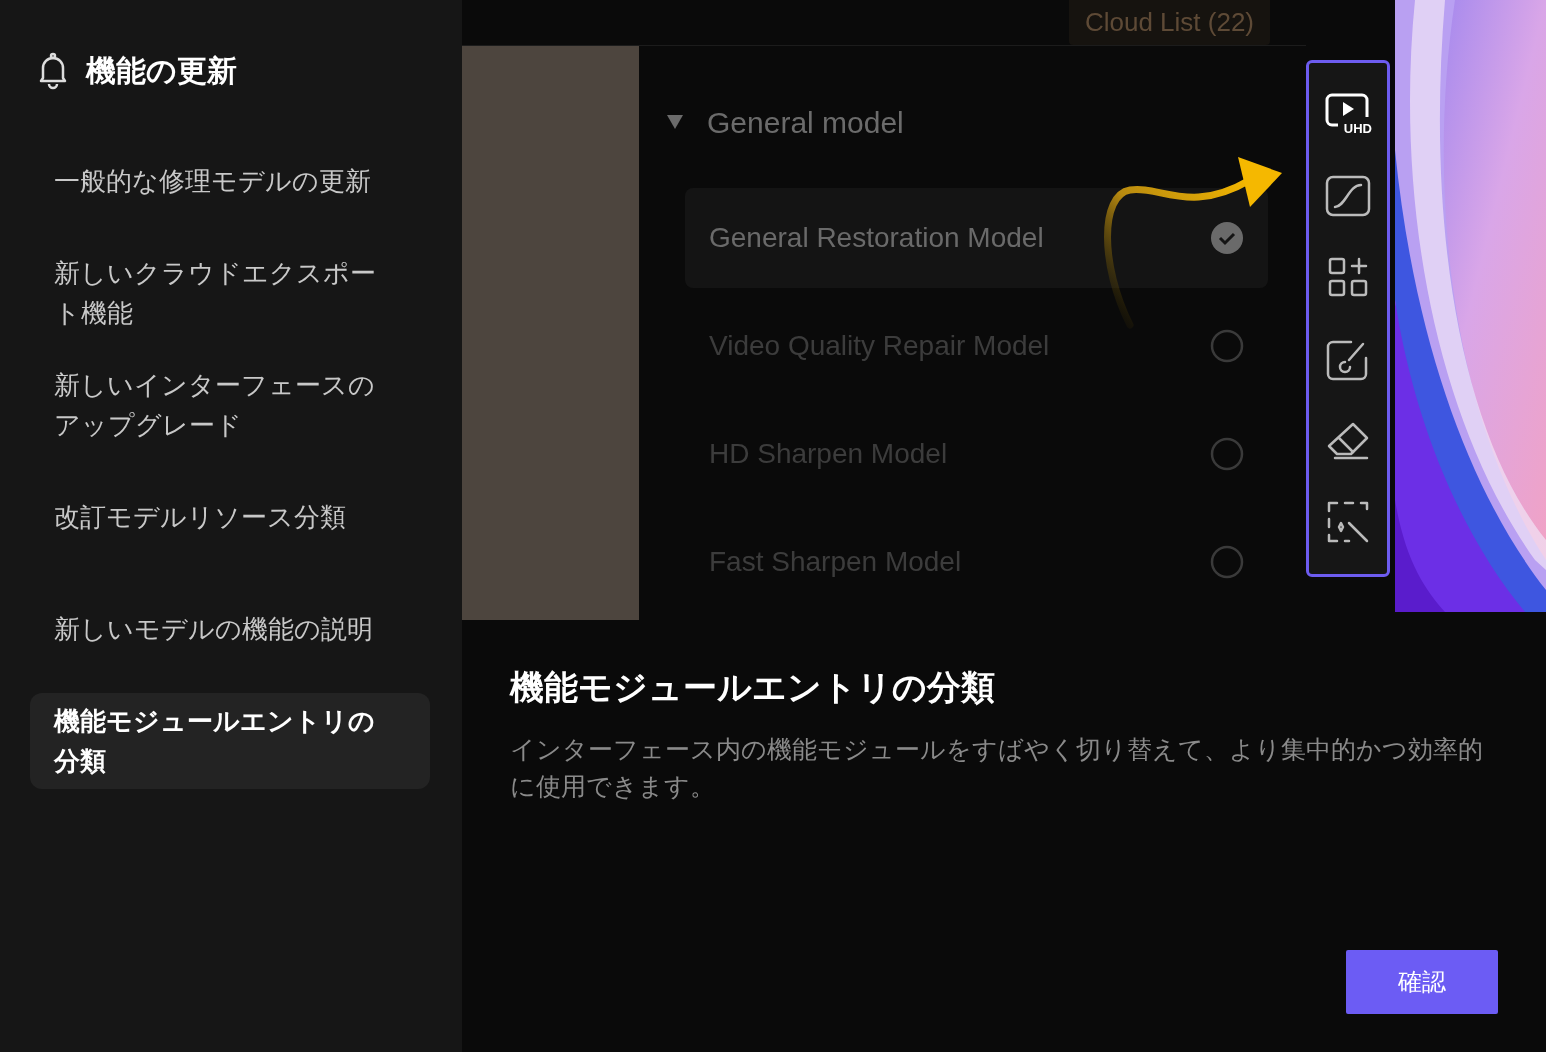  Describe the element at coordinates (1348, 440) in the screenshot. I see `eraser-icon` at that location.